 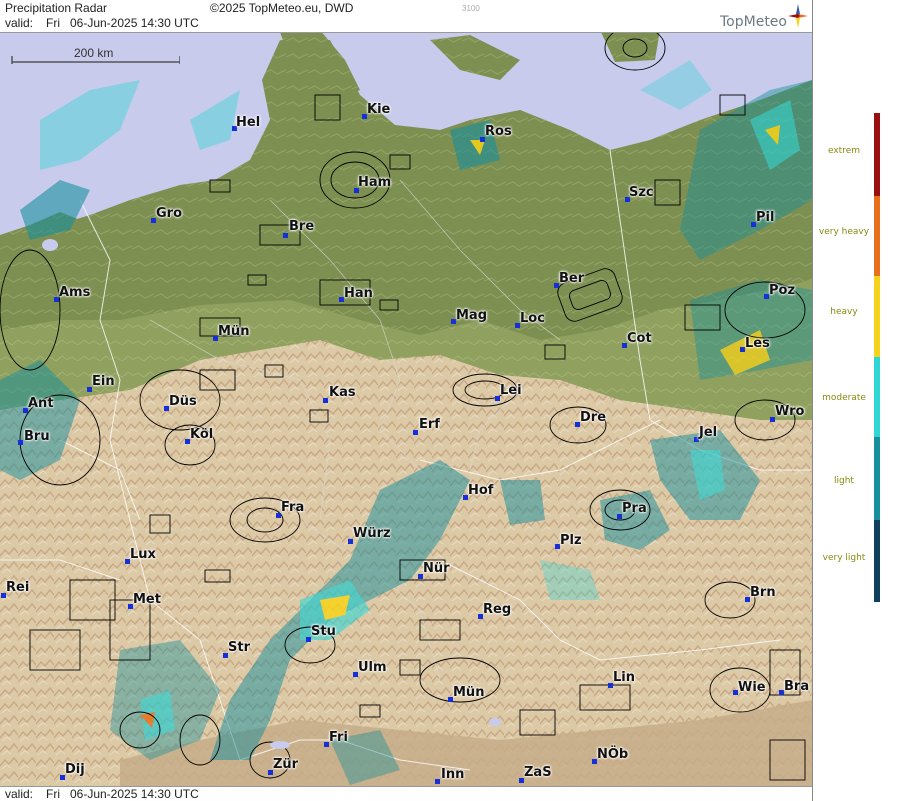 I want to click on footer-valid-time: Fri 06-Jun-2025 14:30 UTC, so click(x=122, y=794).